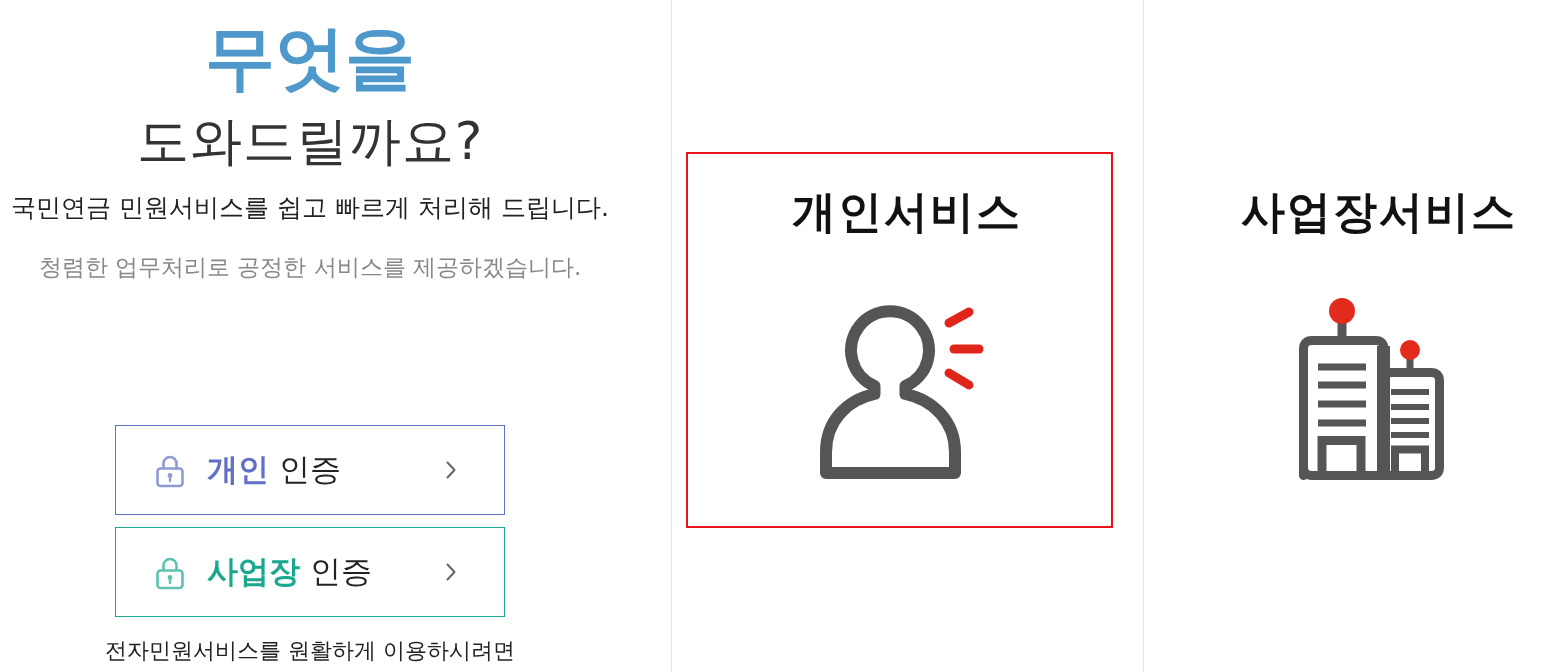 The image size is (1549, 672). What do you see at coordinates (310, 470) in the screenshot?
I see `auth-button: 개인 인증` at bounding box center [310, 470].